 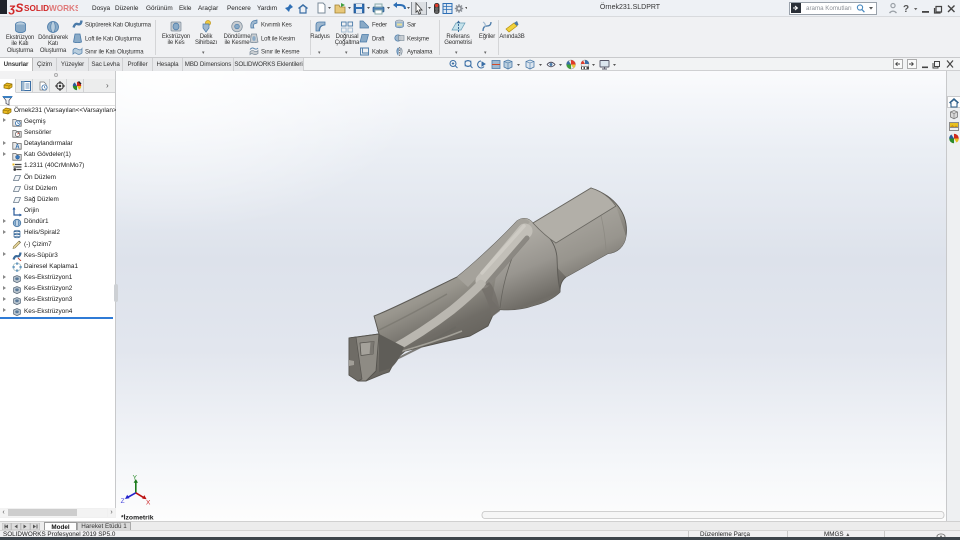 What do you see at coordinates (135, 478) in the screenshot?
I see `svg-text: Y` at bounding box center [135, 478].